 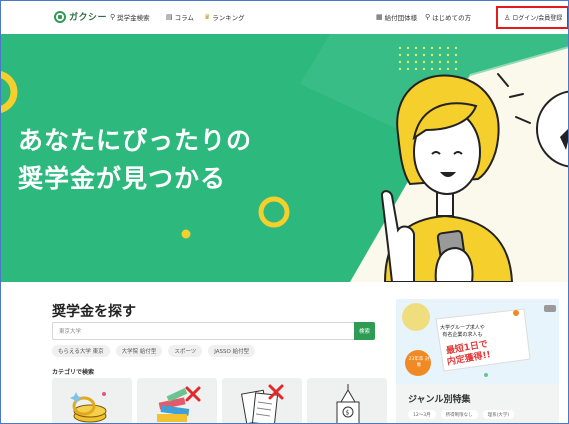 I want to click on category-cards: $, so click(x=219, y=401).